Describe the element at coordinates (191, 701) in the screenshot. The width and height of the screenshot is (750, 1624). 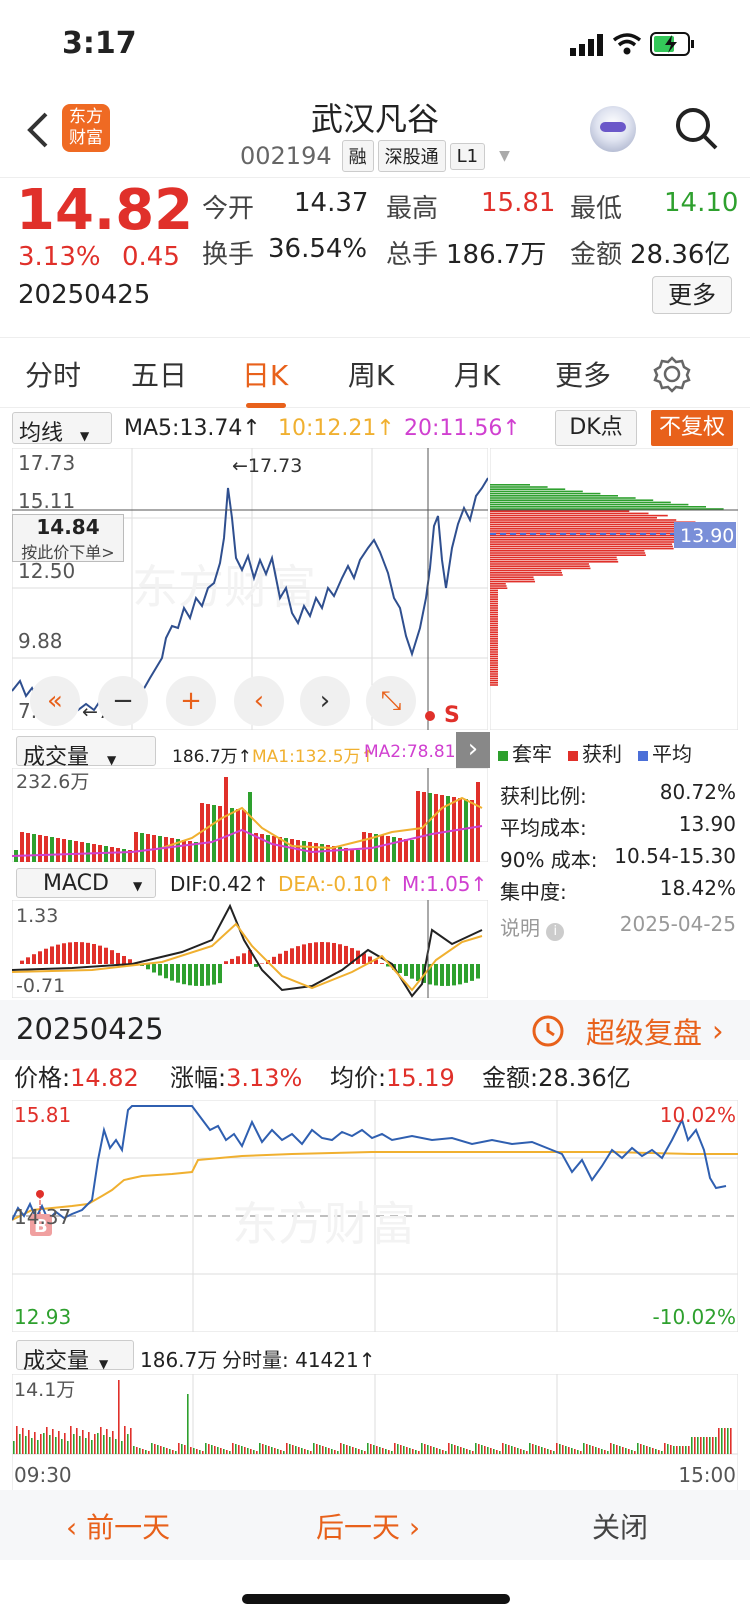
I see `zoom-in-icon: +` at that location.